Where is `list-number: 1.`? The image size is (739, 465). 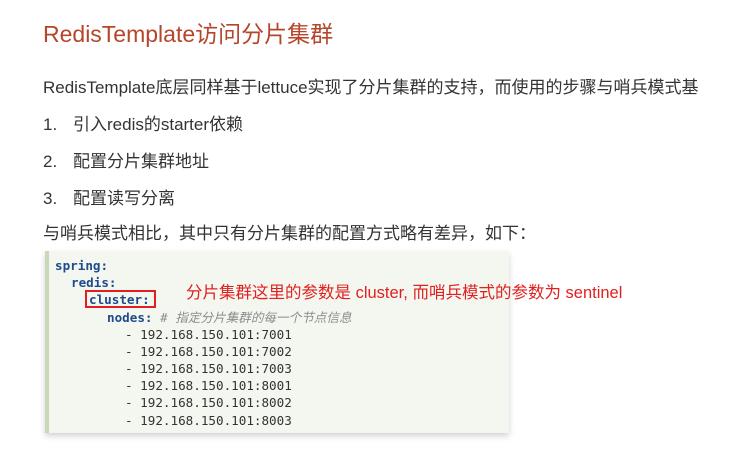 list-number: 1. is located at coordinates (50, 124).